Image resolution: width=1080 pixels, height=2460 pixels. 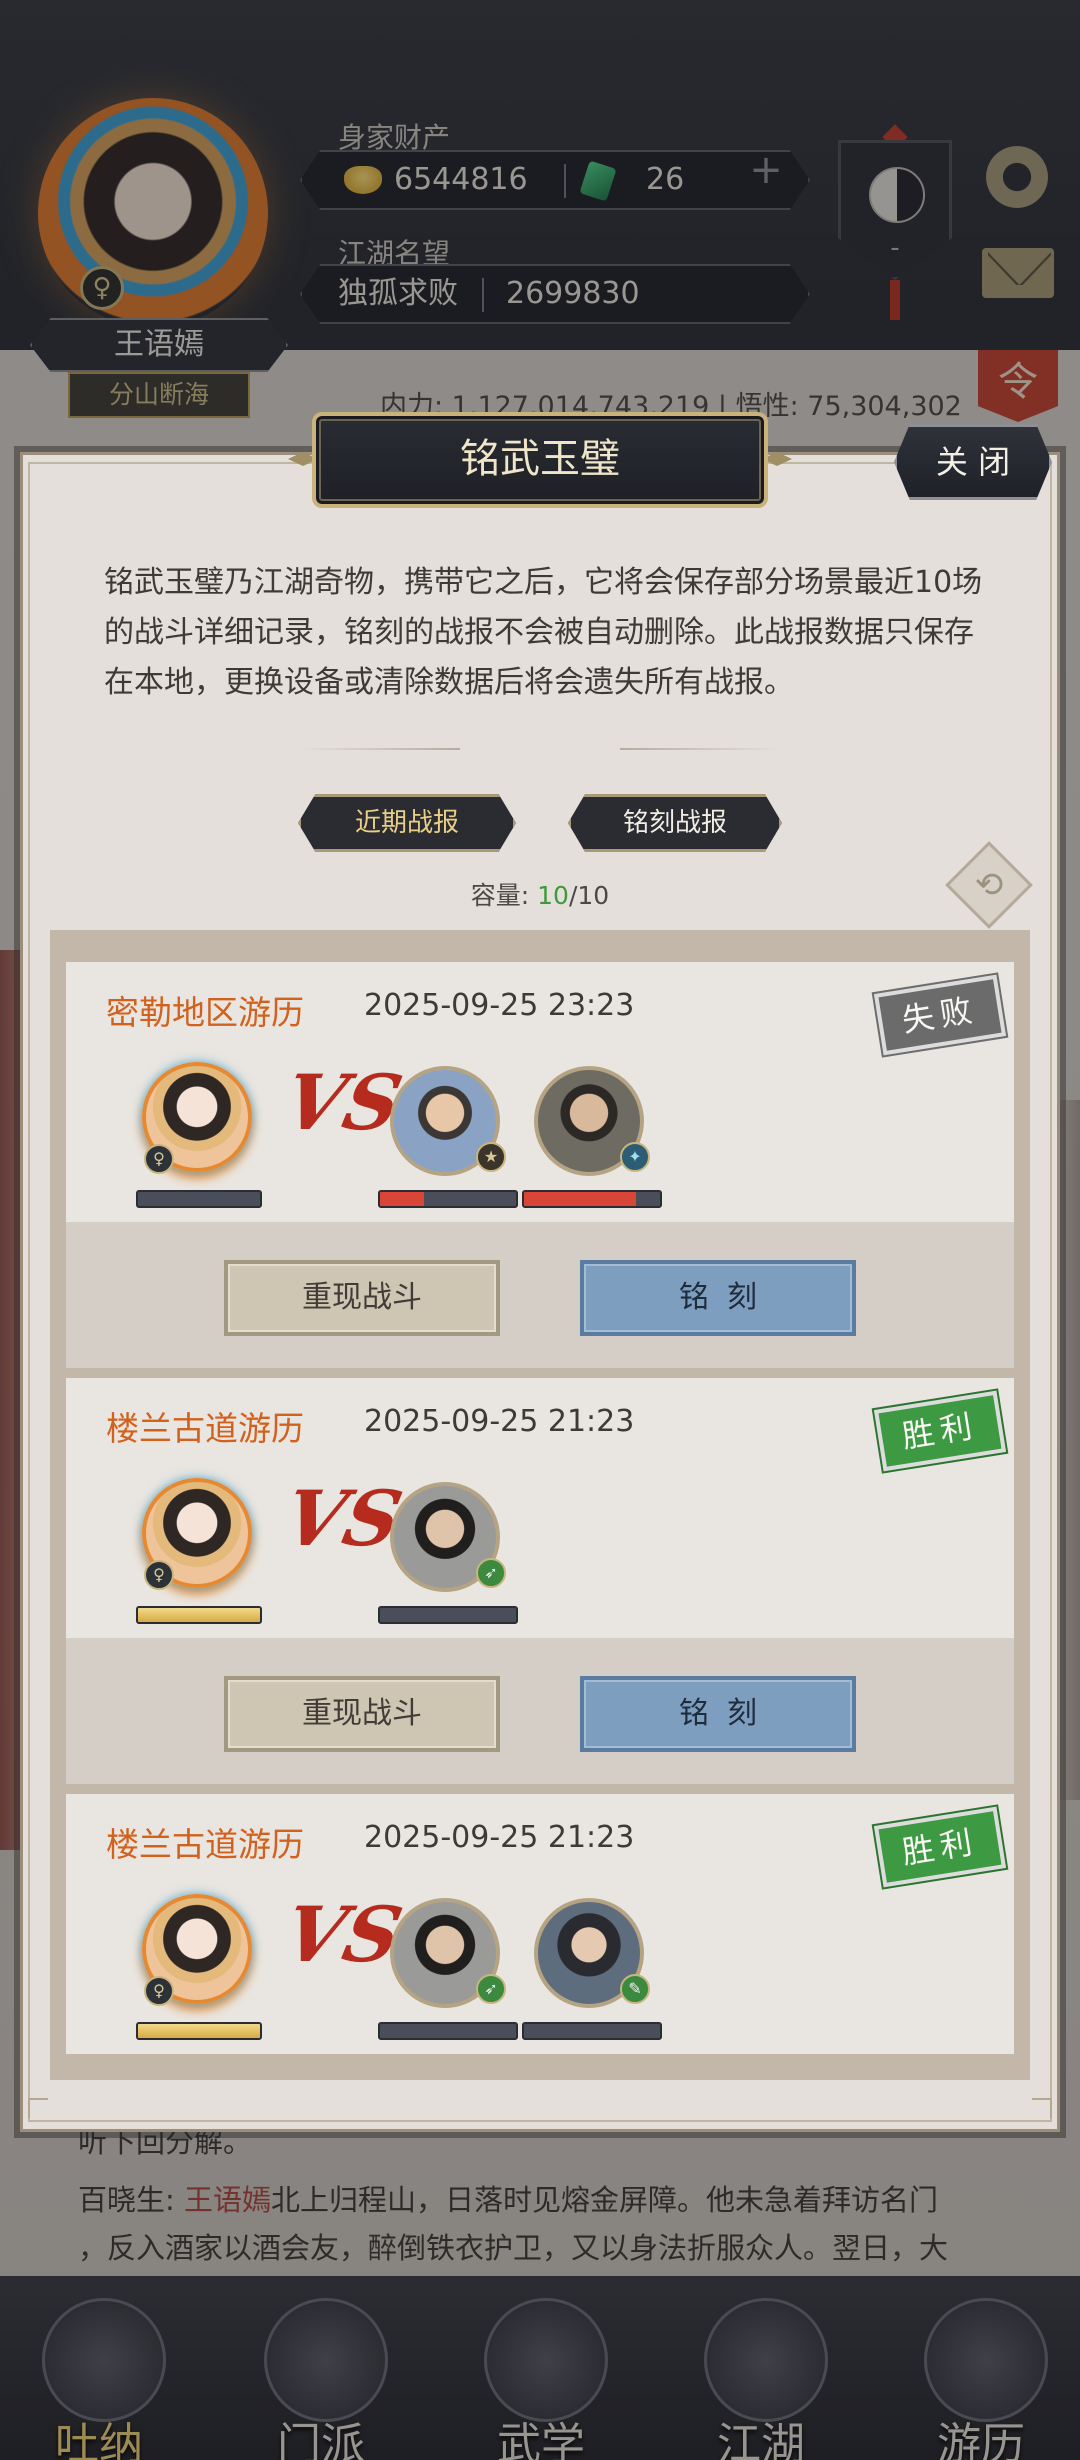 What do you see at coordinates (131, 2200) in the screenshot?
I see `story-speaker: 百晓生:` at bounding box center [131, 2200].